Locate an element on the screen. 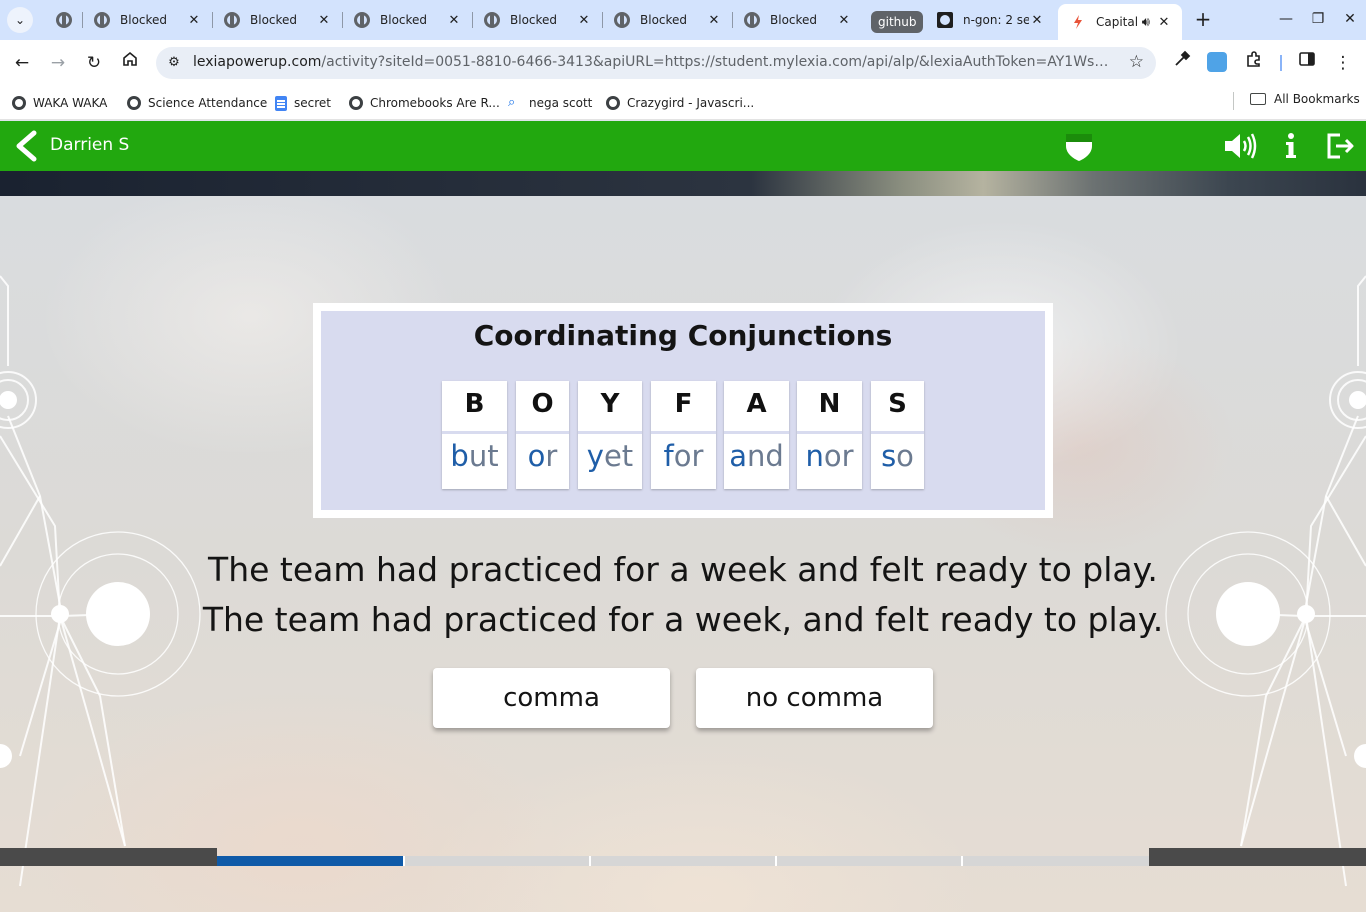 The image size is (1366, 912). home-button is located at coordinates (130, 63).